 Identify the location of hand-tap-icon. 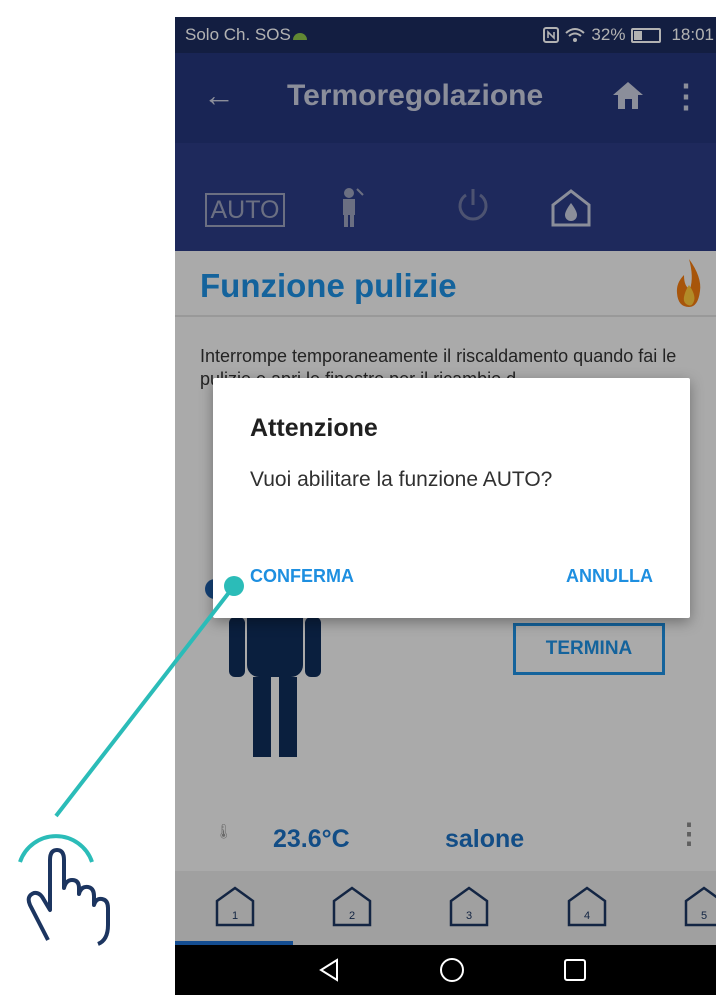
(64, 890).